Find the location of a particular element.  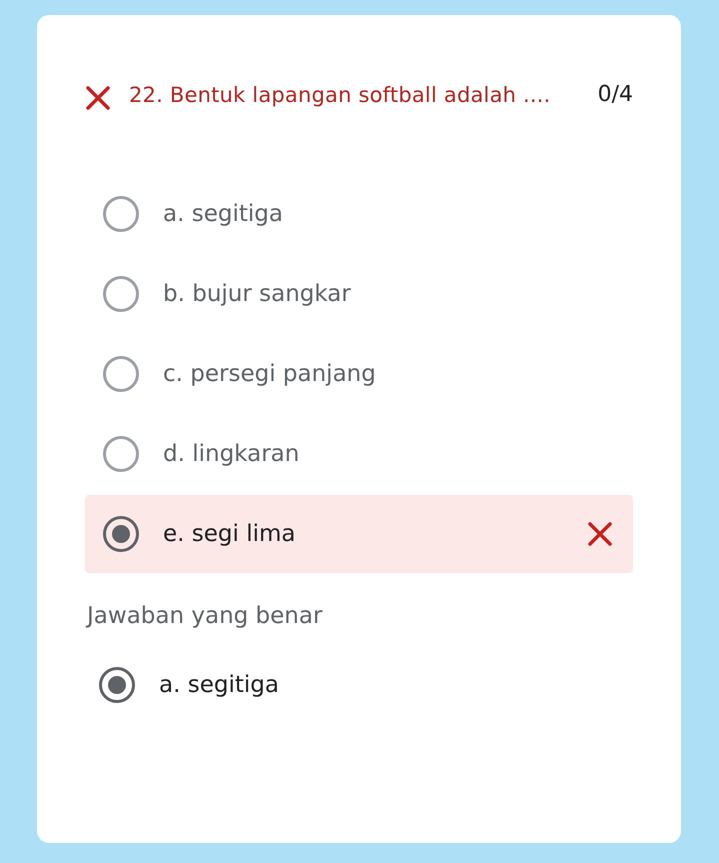

score: 0/4 is located at coordinates (615, 95).